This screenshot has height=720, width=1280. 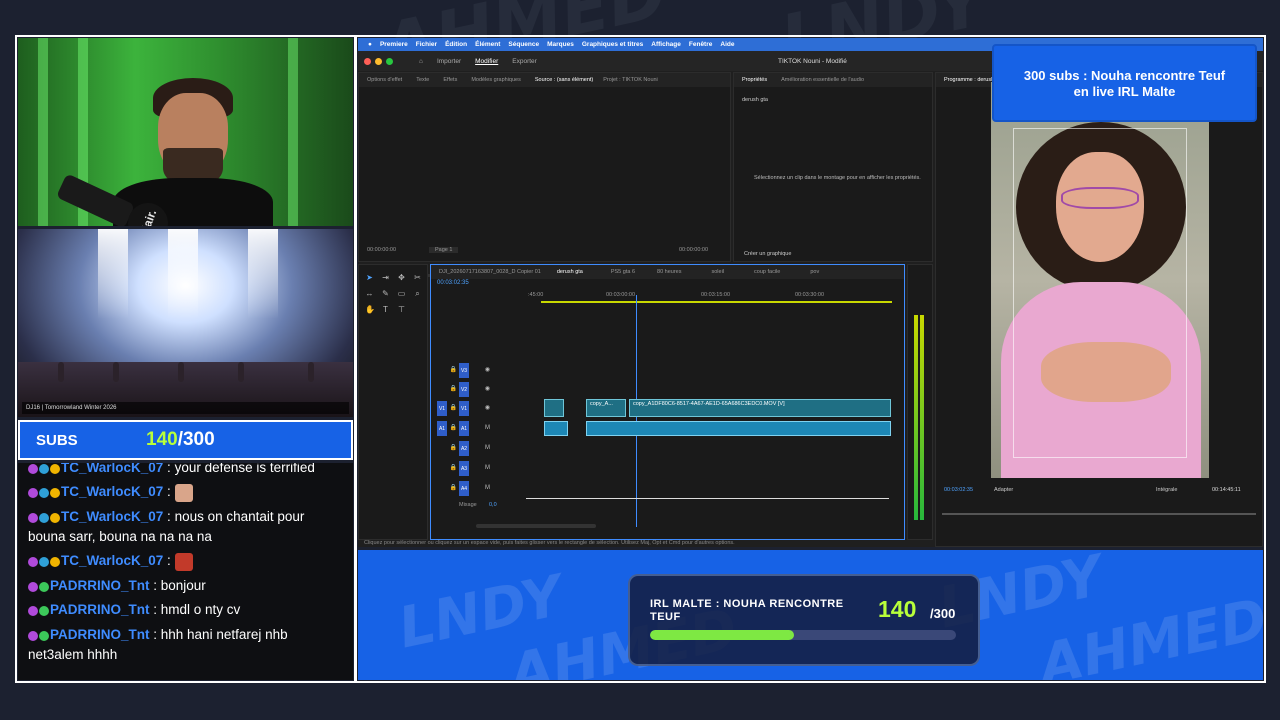 I want to click on quality-select: Intégrale, so click(x=1166, y=490).